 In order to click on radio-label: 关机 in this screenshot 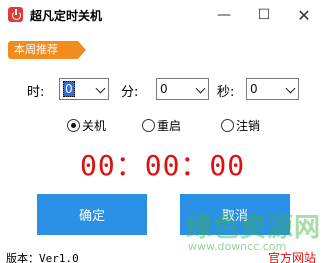, I will do `click(94, 126)`.